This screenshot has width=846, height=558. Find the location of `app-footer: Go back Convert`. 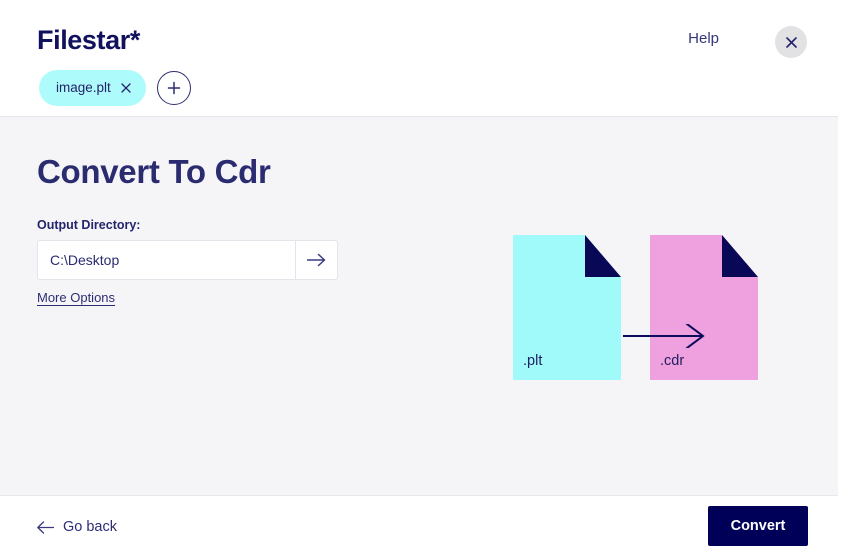

app-footer: Go back Convert is located at coordinates (419, 527).